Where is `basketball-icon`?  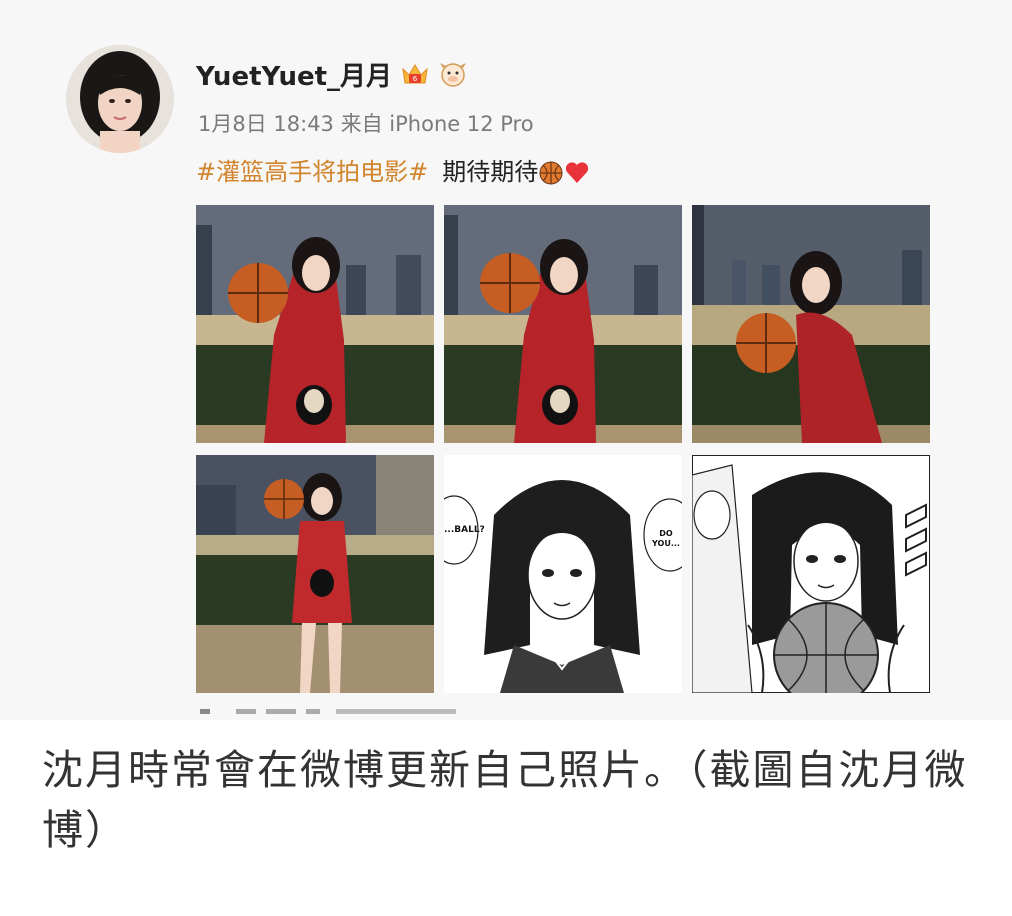 basketball-icon is located at coordinates (551, 173).